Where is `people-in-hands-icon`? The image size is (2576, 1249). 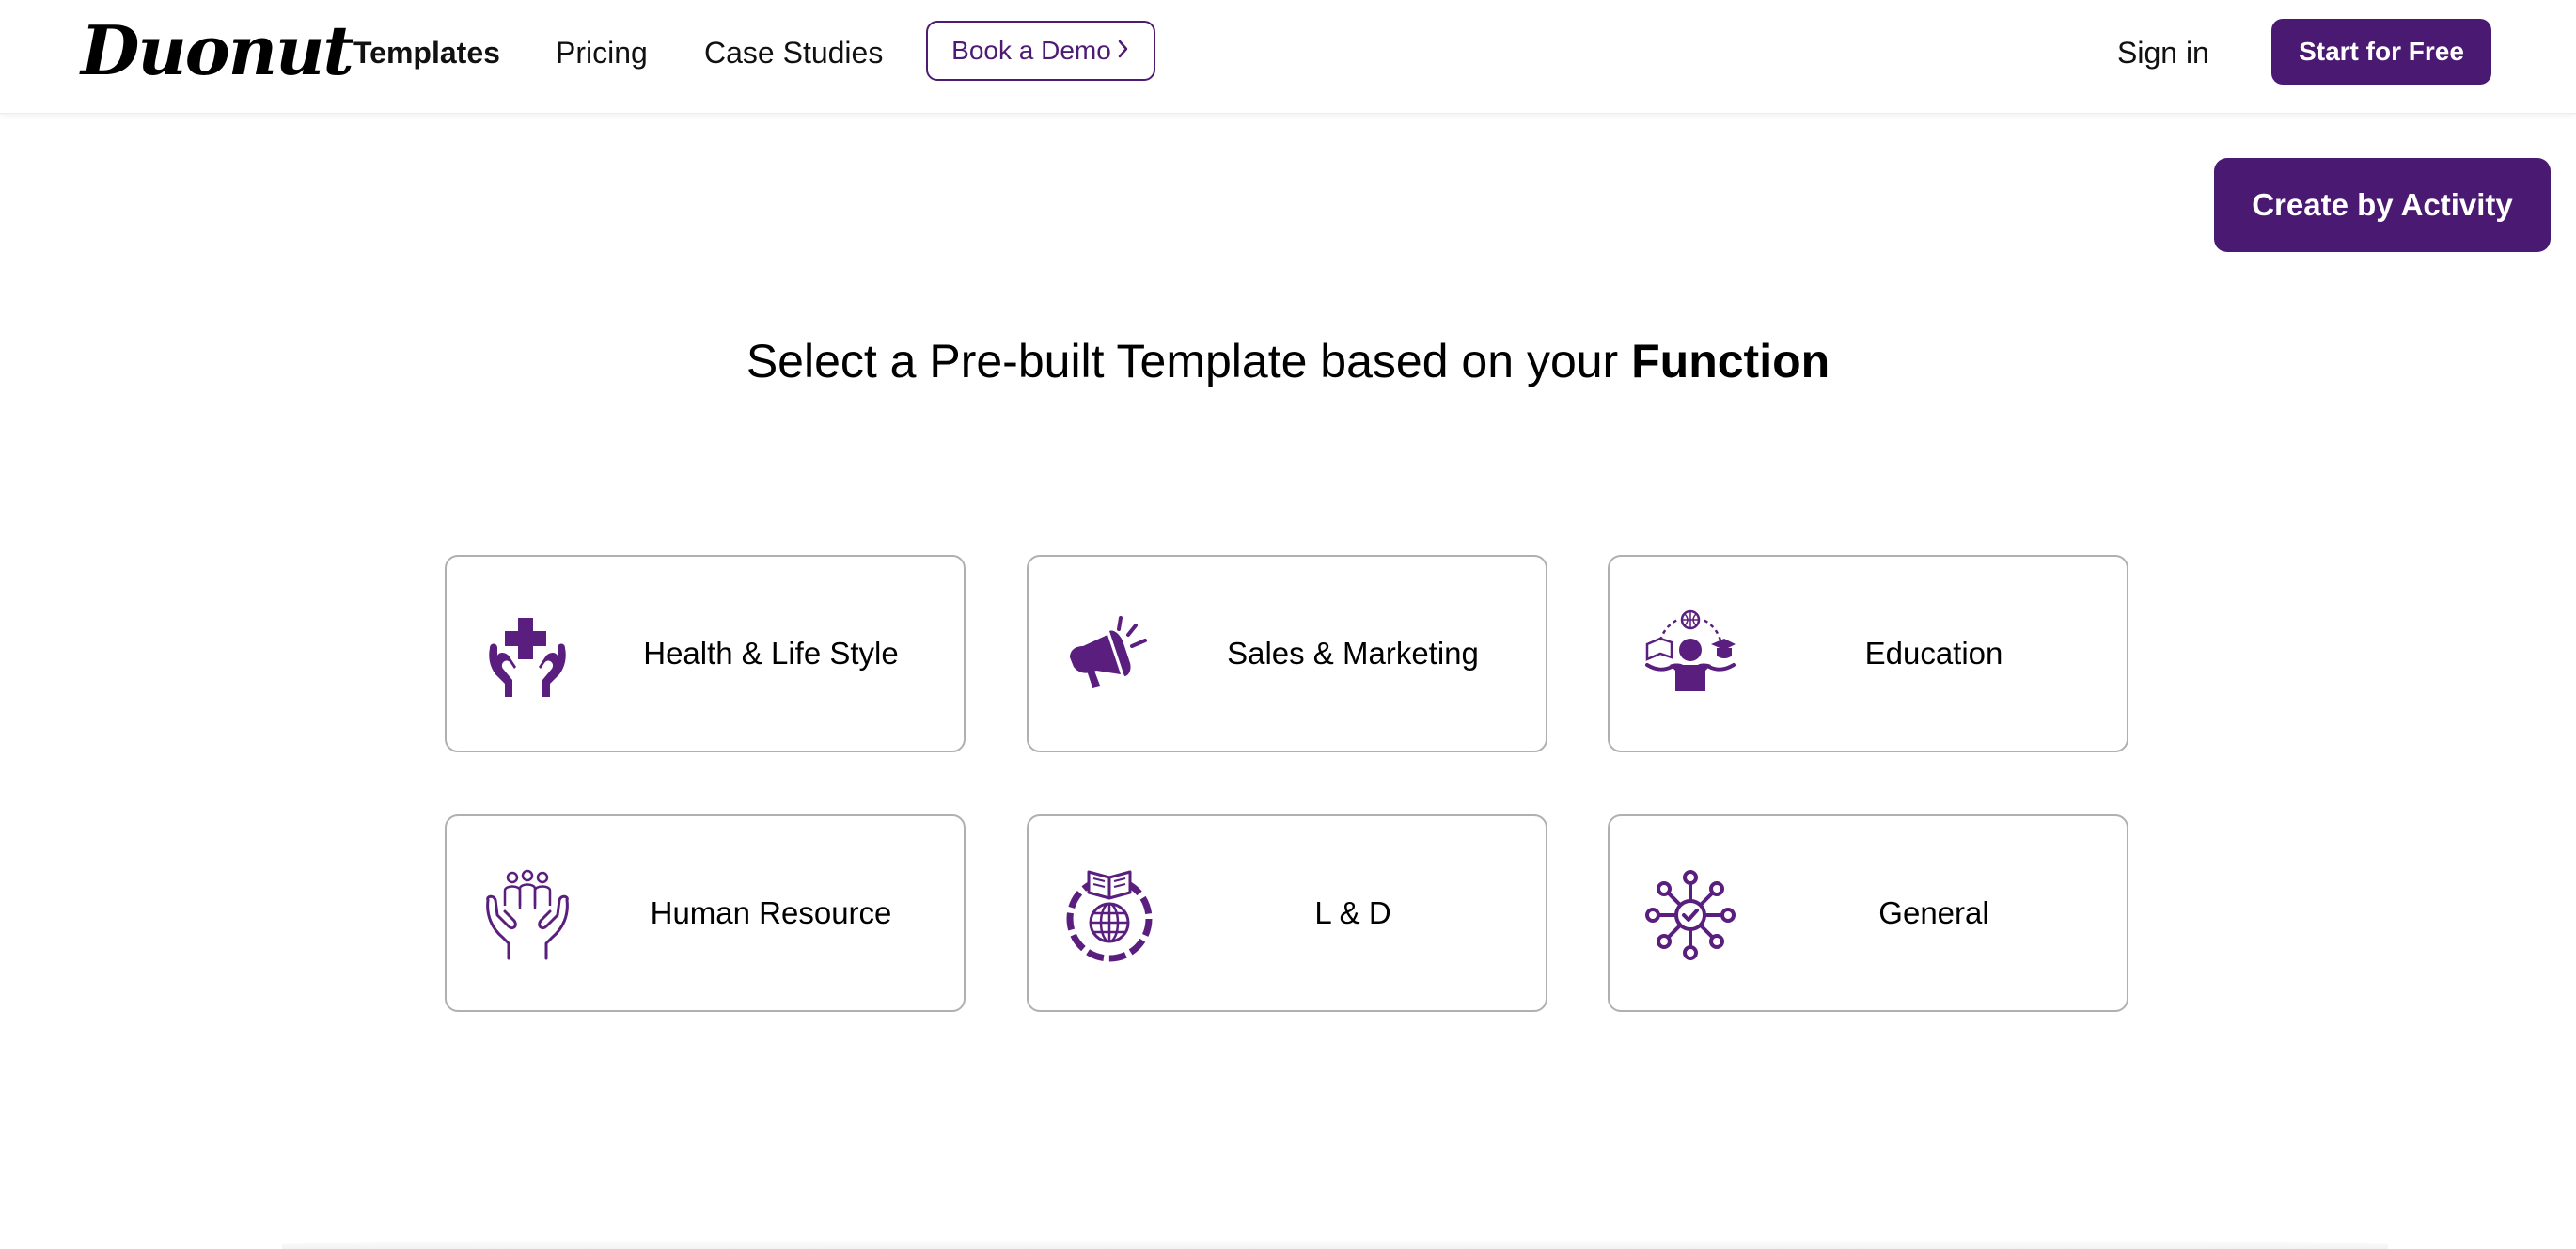 people-in-hands-icon is located at coordinates (527, 915).